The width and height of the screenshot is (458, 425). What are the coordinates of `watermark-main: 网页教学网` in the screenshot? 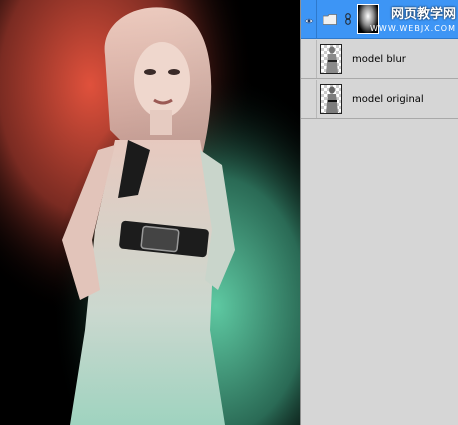 It's located at (423, 14).